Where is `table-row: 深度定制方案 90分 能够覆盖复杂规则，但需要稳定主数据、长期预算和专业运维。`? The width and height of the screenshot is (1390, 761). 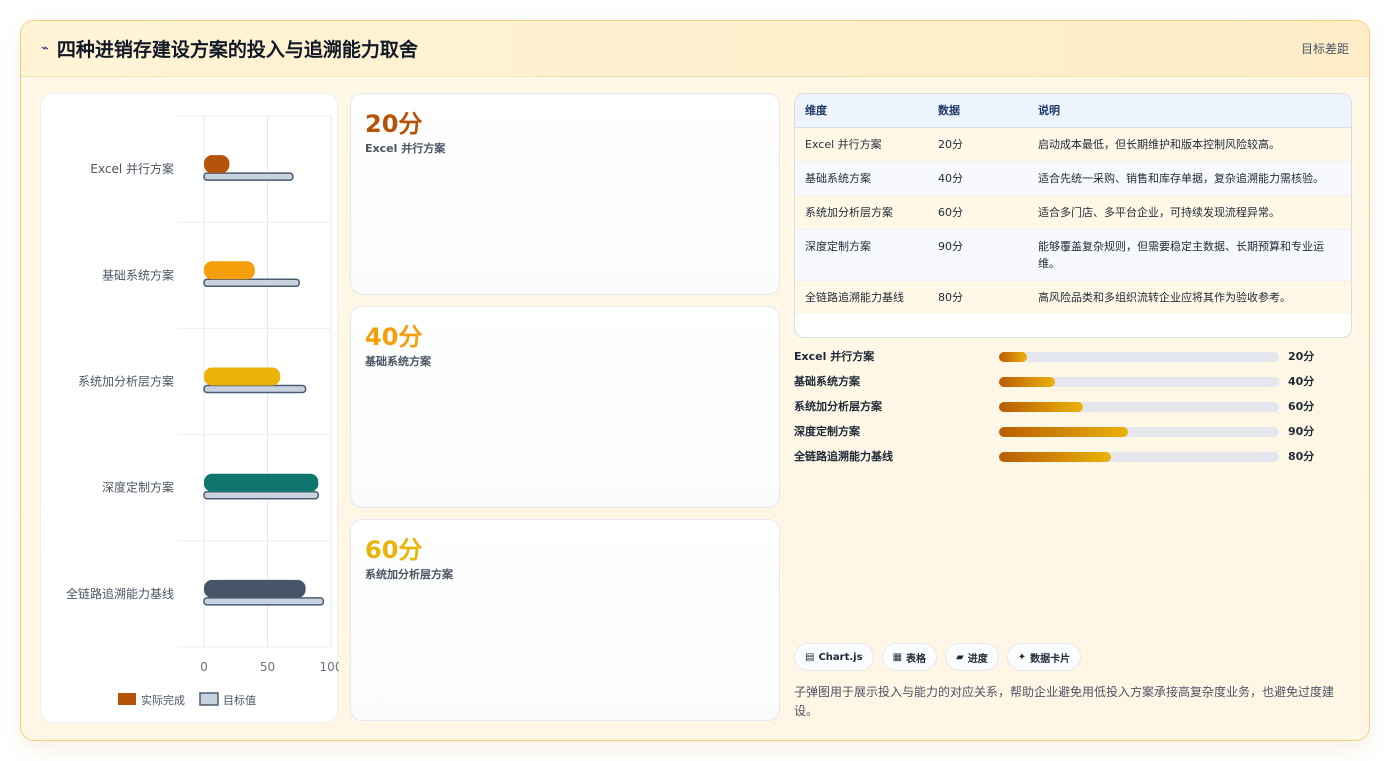
table-row: 深度定制方案 90分 能够覆盖复杂规则，但需要稳定主数据、长期预算和专业运维。 is located at coordinates (1073, 255).